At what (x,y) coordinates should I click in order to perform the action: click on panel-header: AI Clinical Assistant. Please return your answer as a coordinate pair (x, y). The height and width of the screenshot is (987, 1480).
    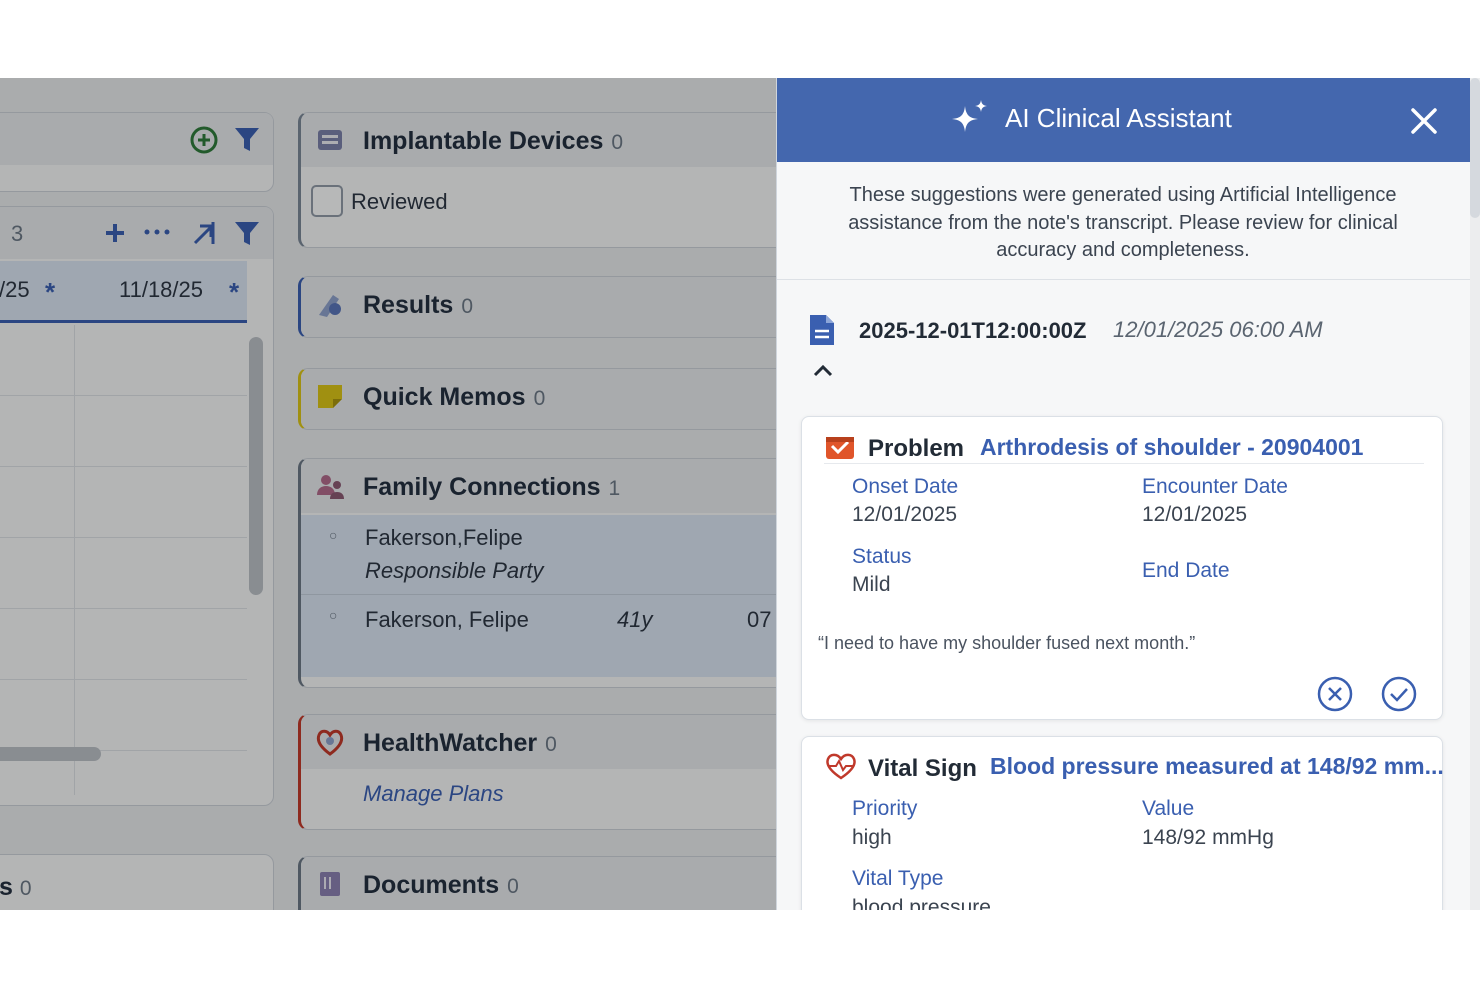
    Looking at the image, I should click on (1123, 120).